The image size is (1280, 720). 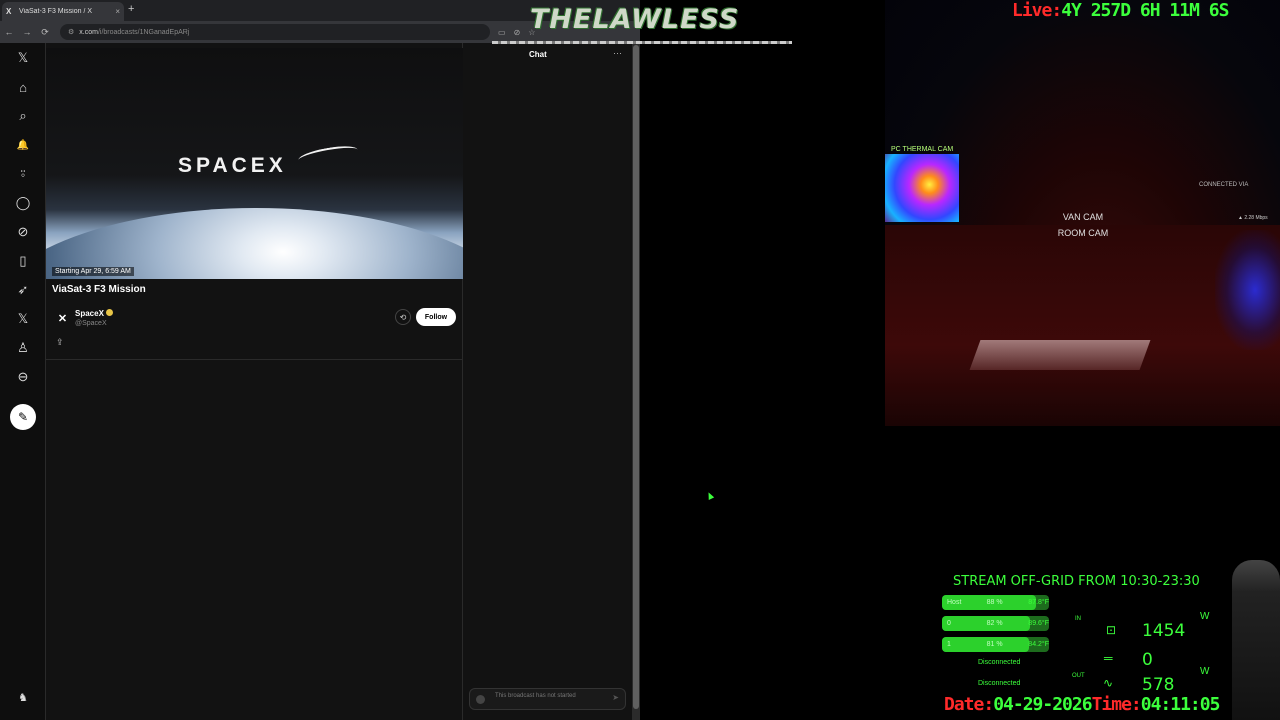 I want to click on tab-active: X ViaSat-3 F3 Mission / X ×, so click(x=63, y=11).